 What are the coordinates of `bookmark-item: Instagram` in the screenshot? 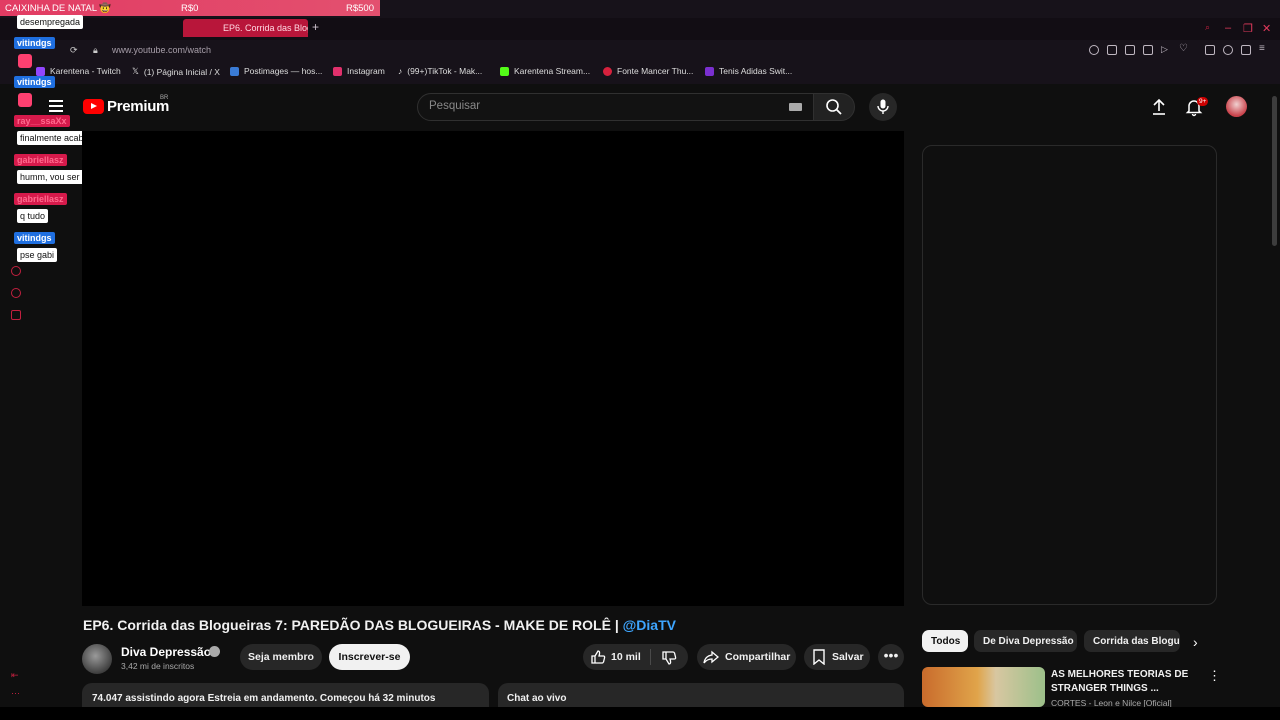 It's located at (359, 71).